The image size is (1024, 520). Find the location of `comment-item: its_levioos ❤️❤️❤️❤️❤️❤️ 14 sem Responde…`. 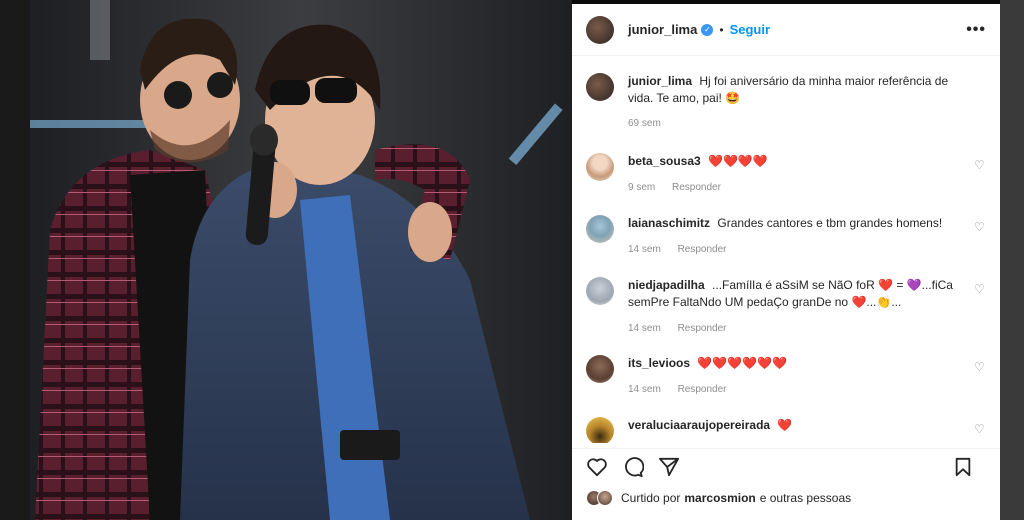

comment-item: its_levioos ❤️❤️❤️❤️❤️❤️ 14 sem Responde… is located at coordinates (786, 386).